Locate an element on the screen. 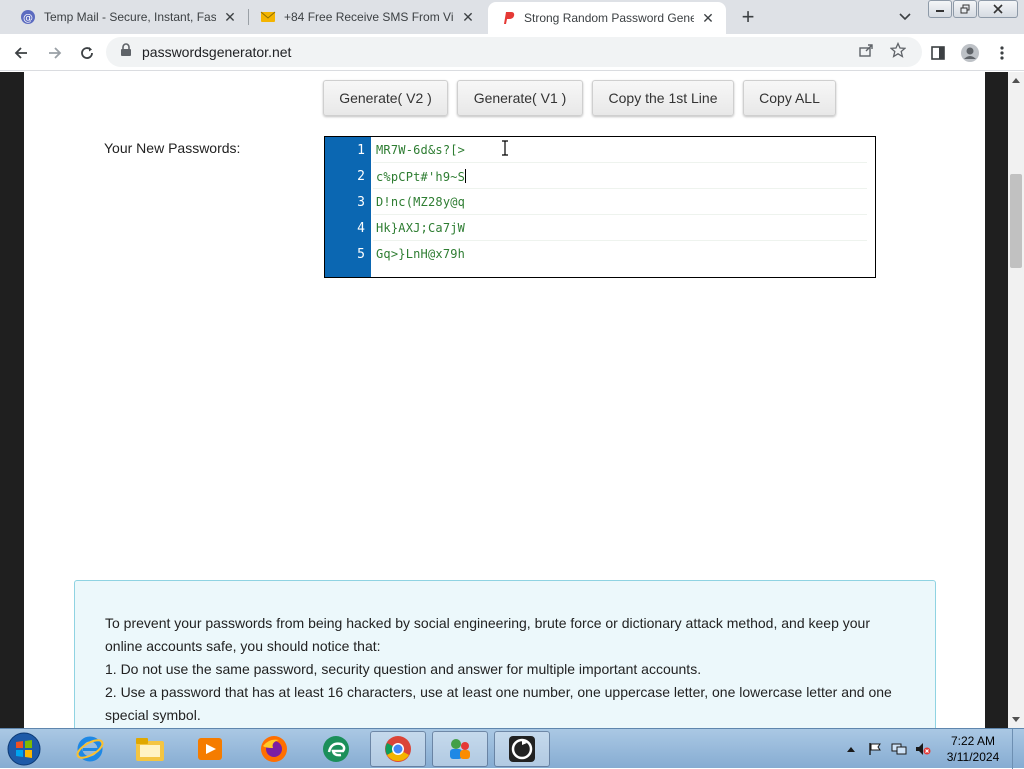 This screenshot has width=1024, height=769. back-arrow-icon is located at coordinates (21, 53).